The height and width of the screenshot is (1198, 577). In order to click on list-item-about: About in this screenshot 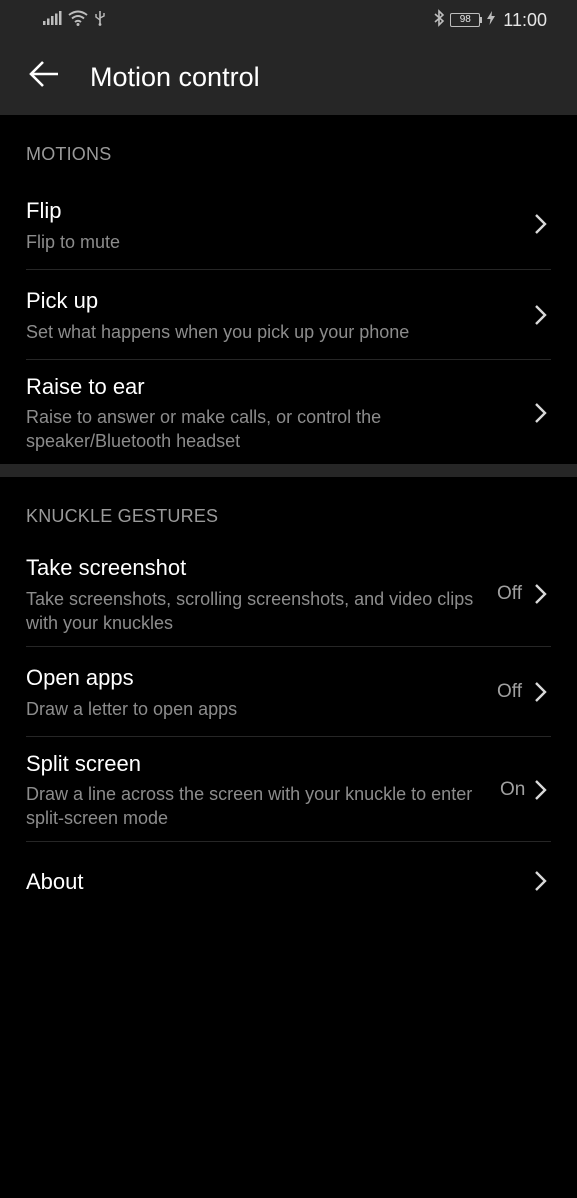, I will do `click(288, 882)`.